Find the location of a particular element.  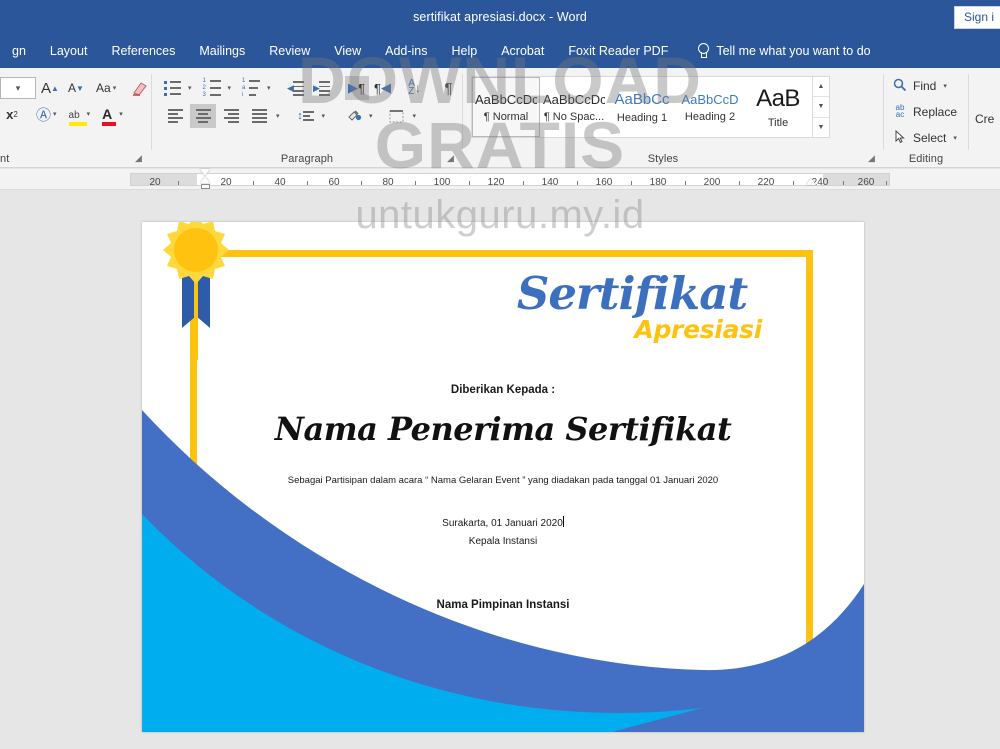

styles-scroll-up-button: ▲ is located at coordinates (821, 87).